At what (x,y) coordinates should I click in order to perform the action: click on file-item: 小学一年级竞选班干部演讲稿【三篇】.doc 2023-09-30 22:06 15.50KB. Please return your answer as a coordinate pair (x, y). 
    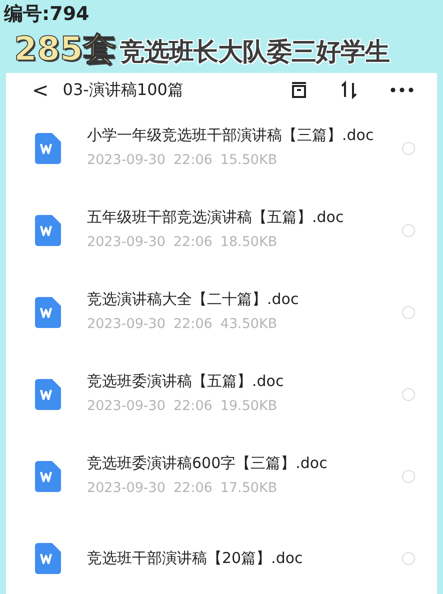
    Looking at the image, I should click on (221, 148).